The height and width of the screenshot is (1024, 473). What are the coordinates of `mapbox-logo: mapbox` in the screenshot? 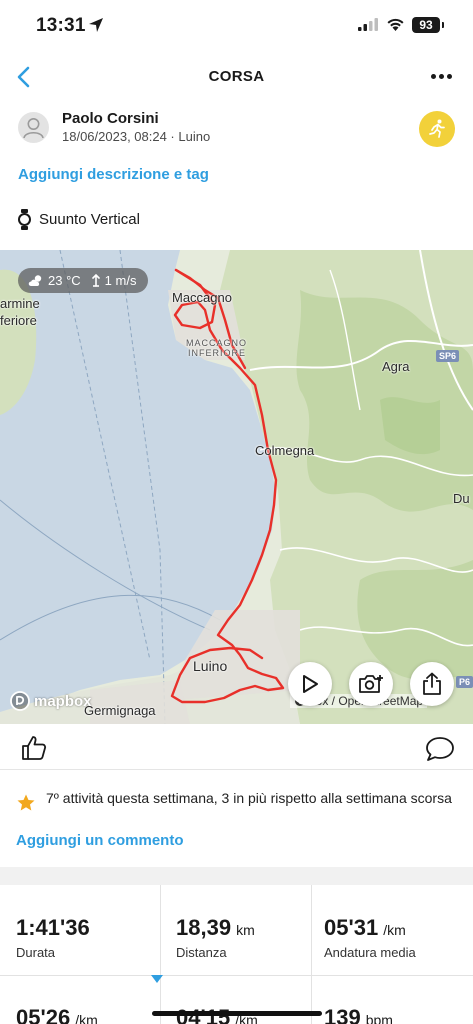 It's located at (51, 701).